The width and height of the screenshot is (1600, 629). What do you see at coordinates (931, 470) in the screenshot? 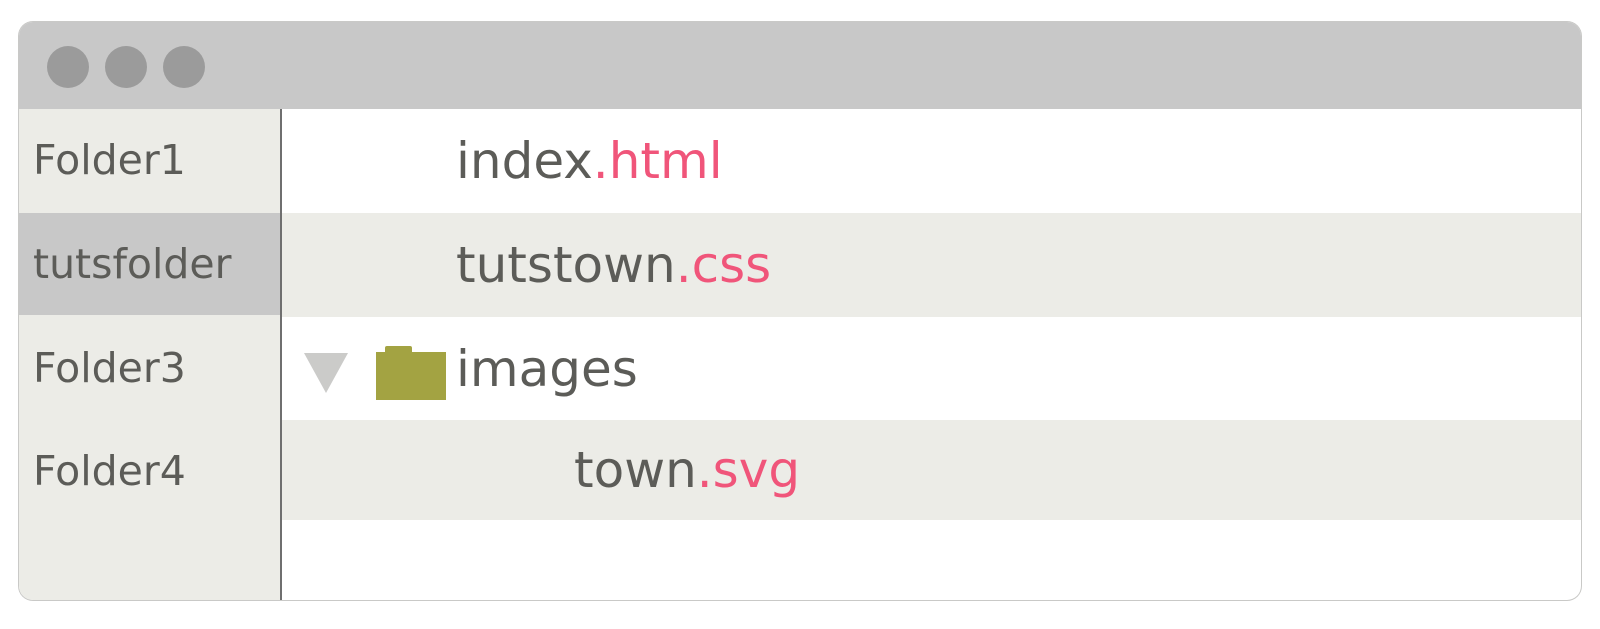
I see `file-row-town-svg: town .svg` at bounding box center [931, 470].